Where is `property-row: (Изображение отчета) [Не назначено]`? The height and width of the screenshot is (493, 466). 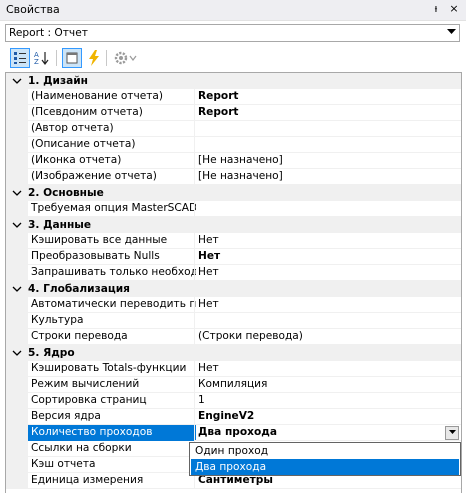
property-row: (Изображение отчета) [Не назначено] is located at coordinates (233, 177).